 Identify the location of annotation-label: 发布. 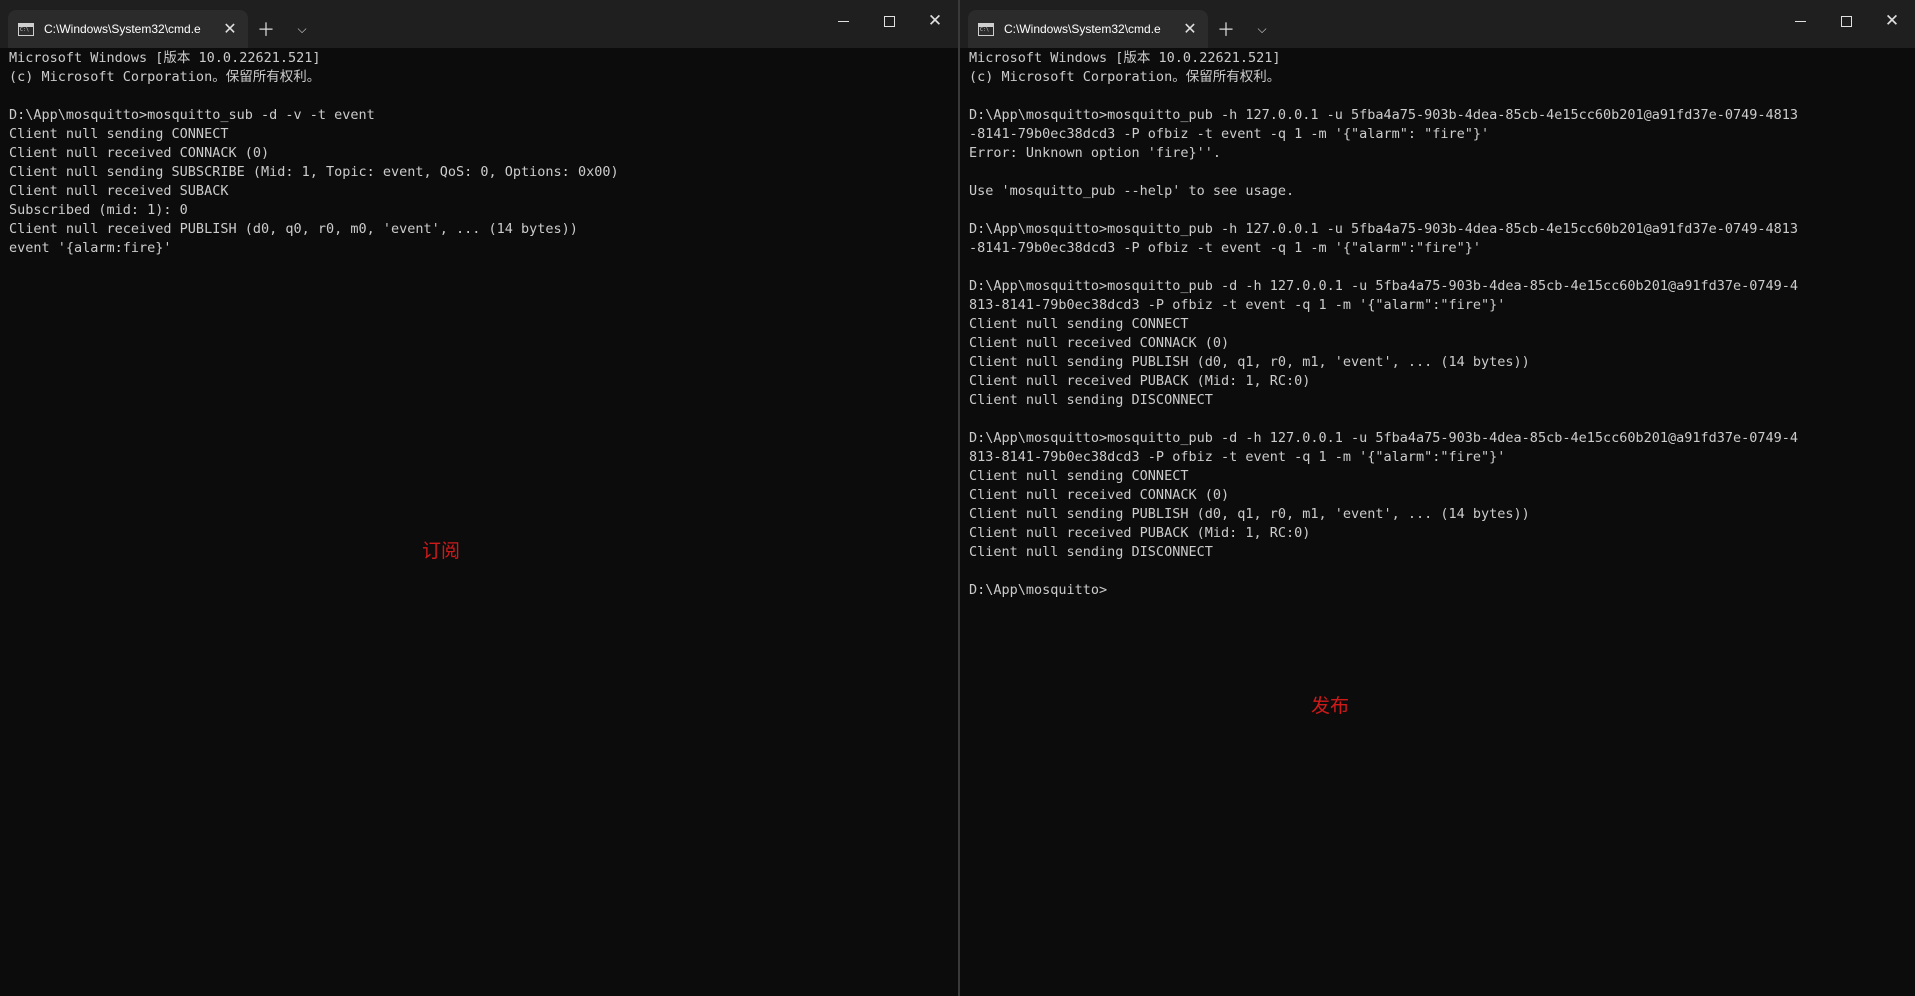
(1330, 706).